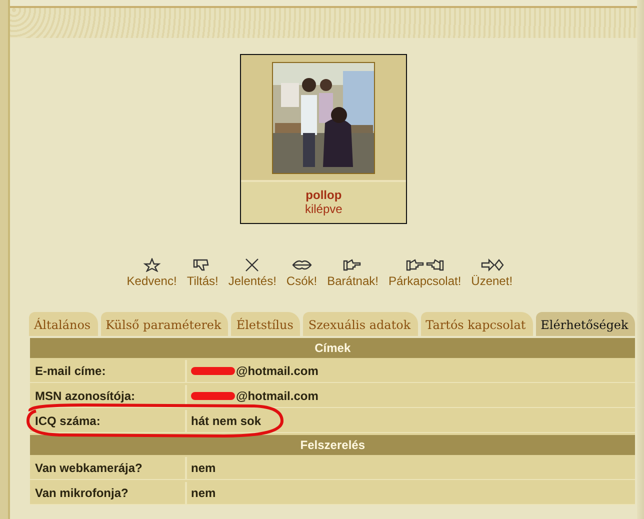 The width and height of the screenshot is (644, 519). Describe the element at coordinates (108, 468) in the screenshot. I see `field-label: Van webkamerája?` at that location.